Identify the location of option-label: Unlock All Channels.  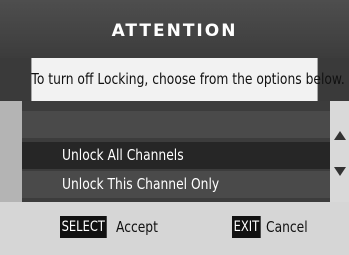
(123, 155).